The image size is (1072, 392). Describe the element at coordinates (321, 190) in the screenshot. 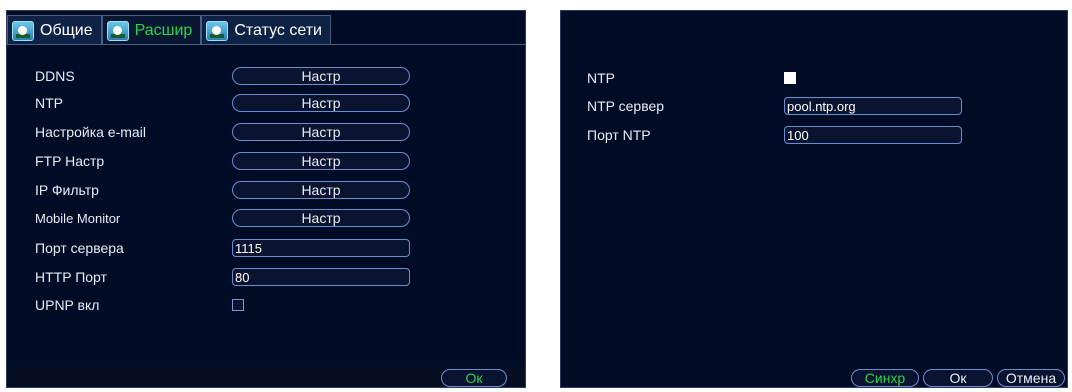

I see `ip-filter-setup-button: Настр` at that location.